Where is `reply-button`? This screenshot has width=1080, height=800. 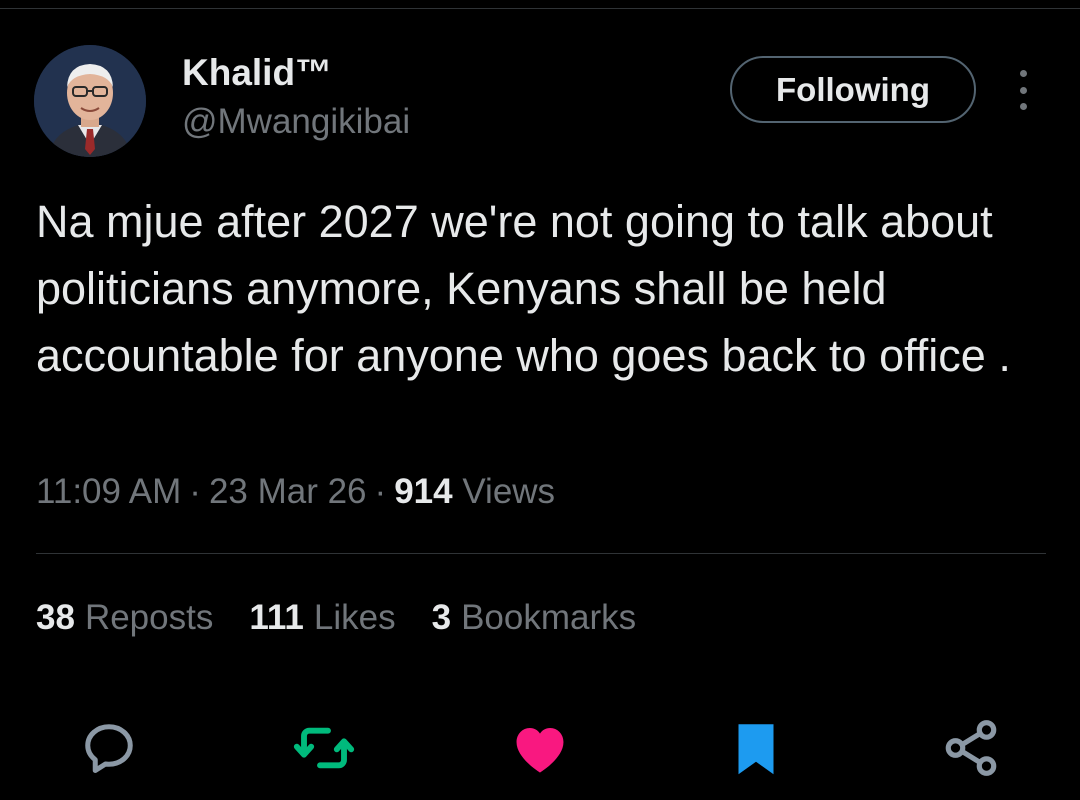
reply-button is located at coordinates (109, 748).